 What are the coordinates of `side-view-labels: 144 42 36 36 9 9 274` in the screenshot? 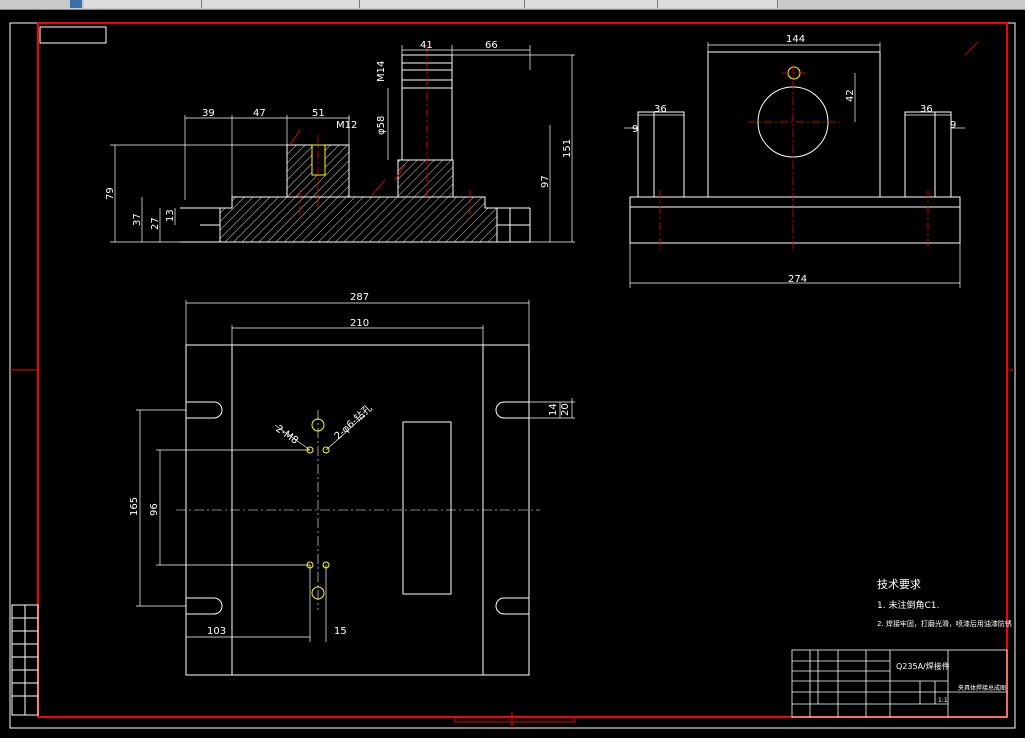 It's located at (794, 159).